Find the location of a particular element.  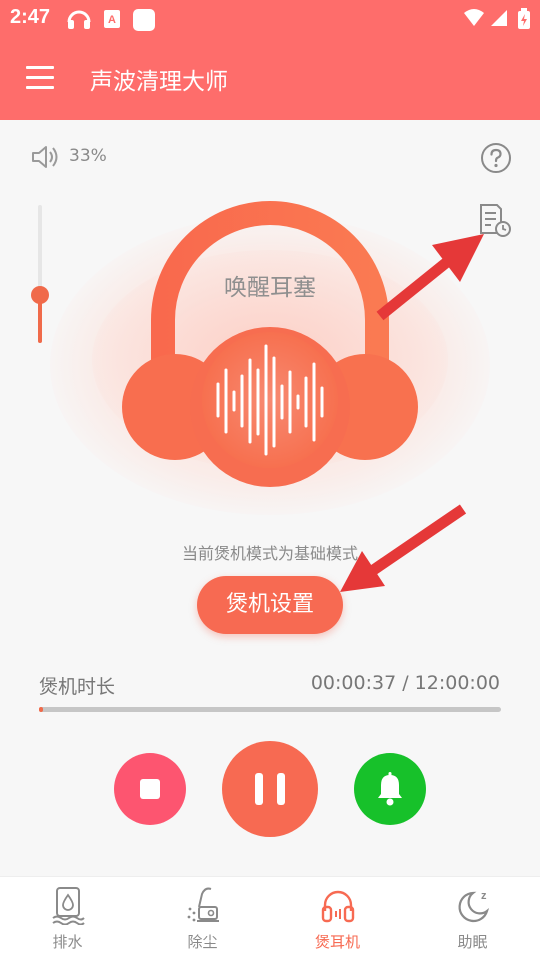

stop-icon is located at coordinates (150, 789).